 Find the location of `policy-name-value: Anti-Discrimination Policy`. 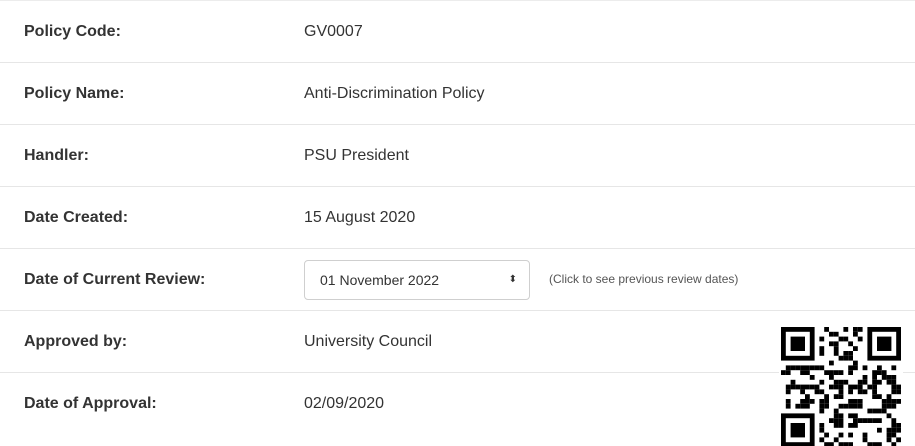

policy-name-value: Anti-Discrimination Policy is located at coordinates (394, 93).